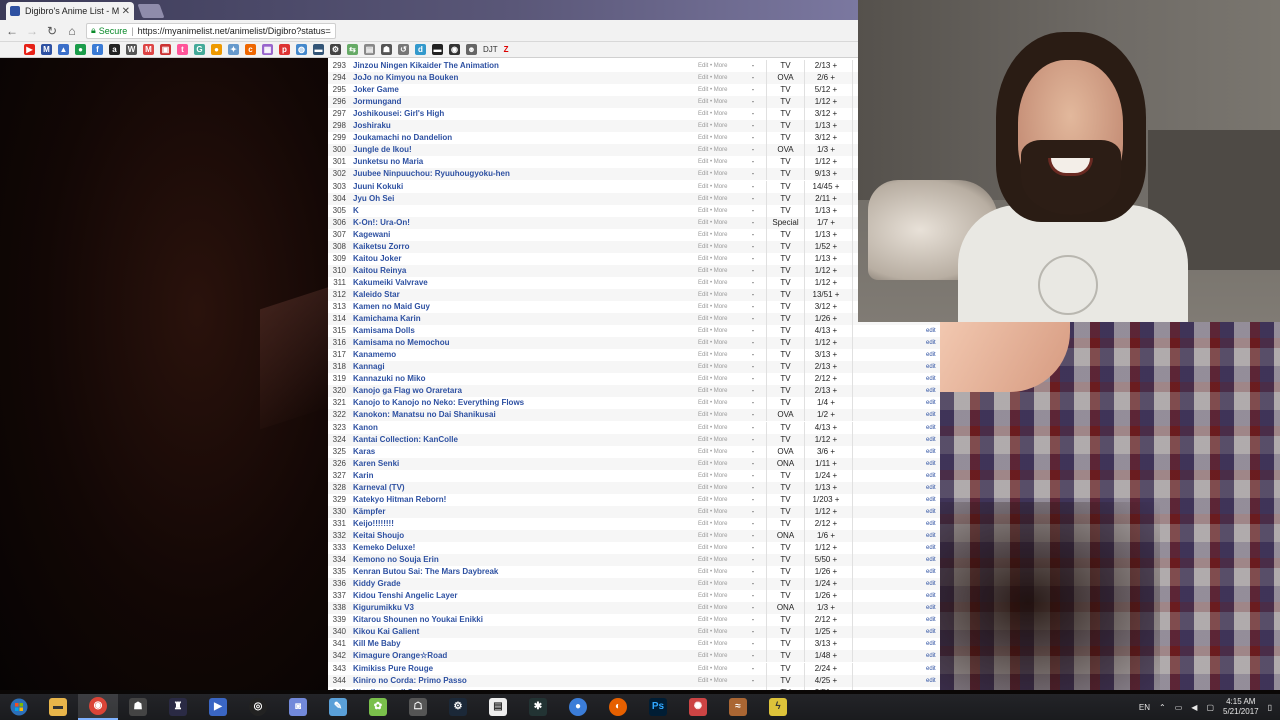  Describe the element at coordinates (503, 102) in the screenshot. I see `anime-title-link: Jormungand` at that location.